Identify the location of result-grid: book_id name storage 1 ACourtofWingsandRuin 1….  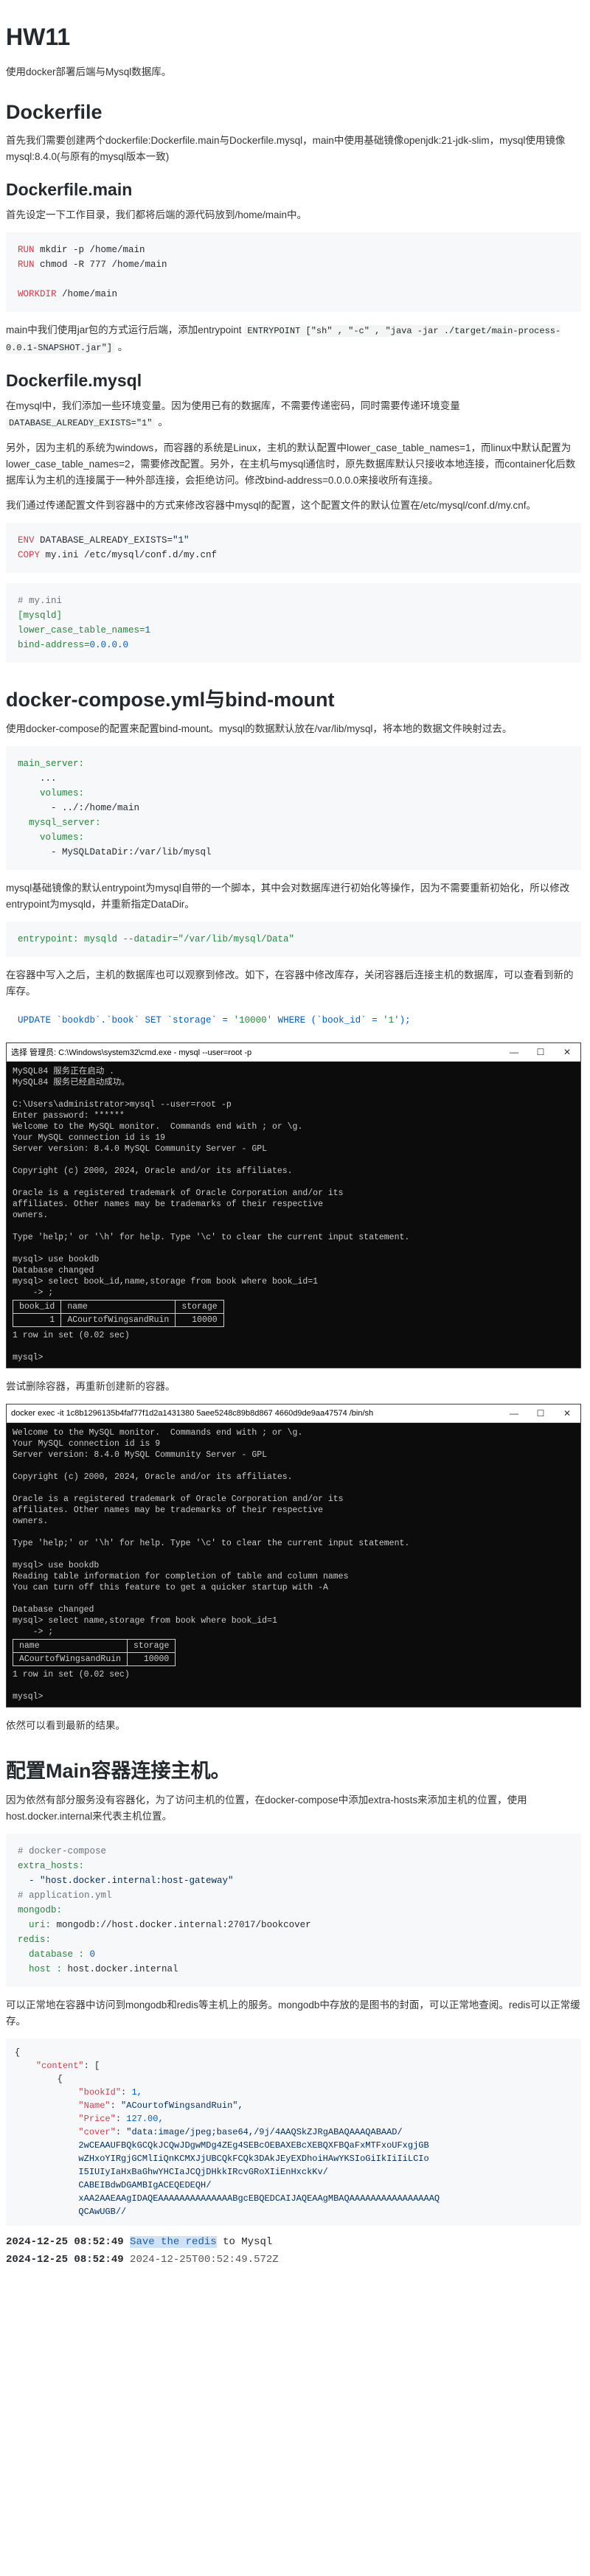
(118, 1313).